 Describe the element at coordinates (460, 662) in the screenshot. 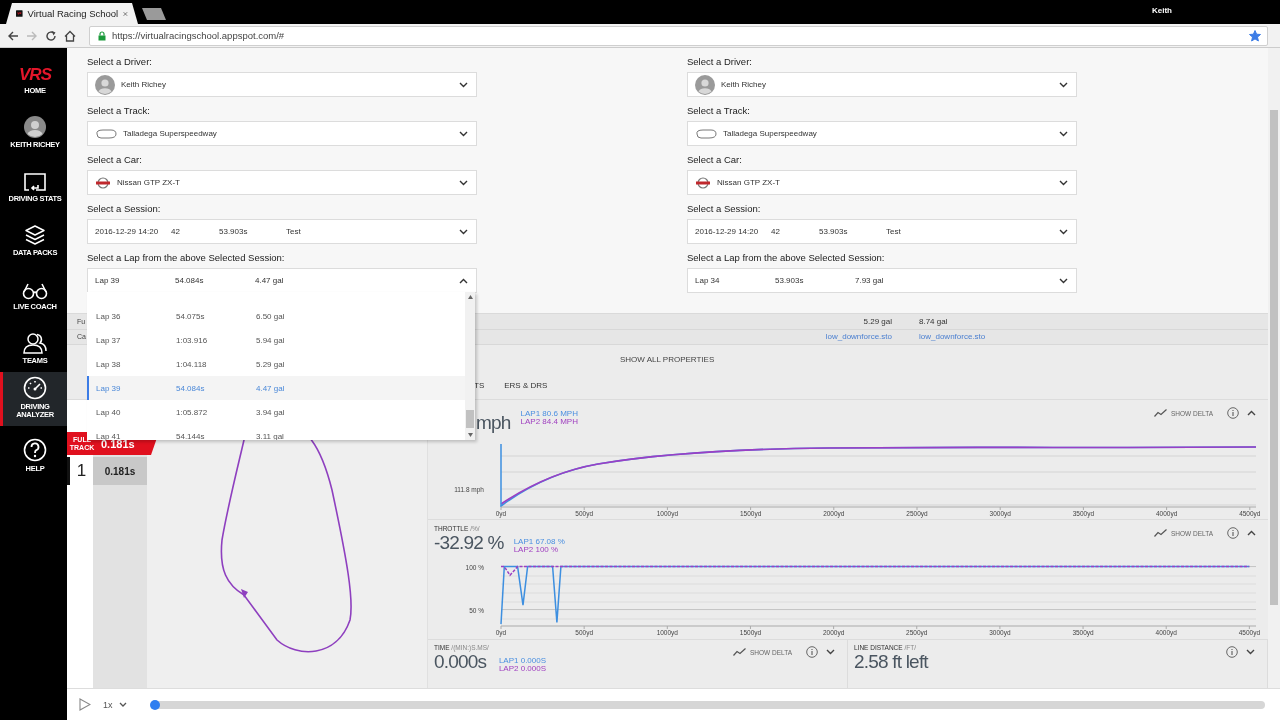

I see `time-value: 0.000s` at that location.